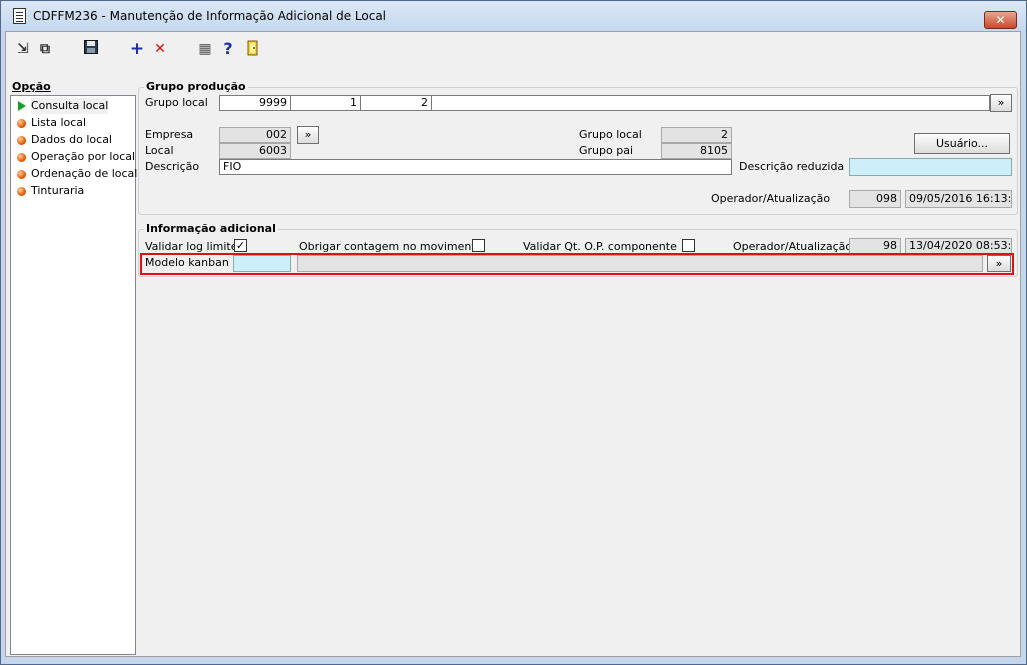 The image size is (1027, 665). What do you see at coordinates (159, 150) in the screenshot?
I see `local-label: Local` at bounding box center [159, 150].